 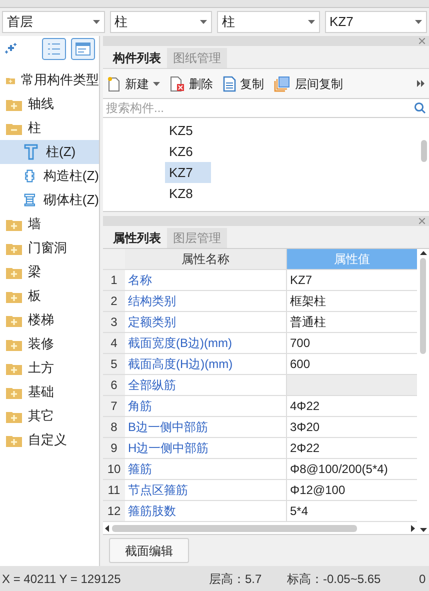 What do you see at coordinates (114, 469) in the screenshot?
I see `row-number: 10` at bounding box center [114, 469].